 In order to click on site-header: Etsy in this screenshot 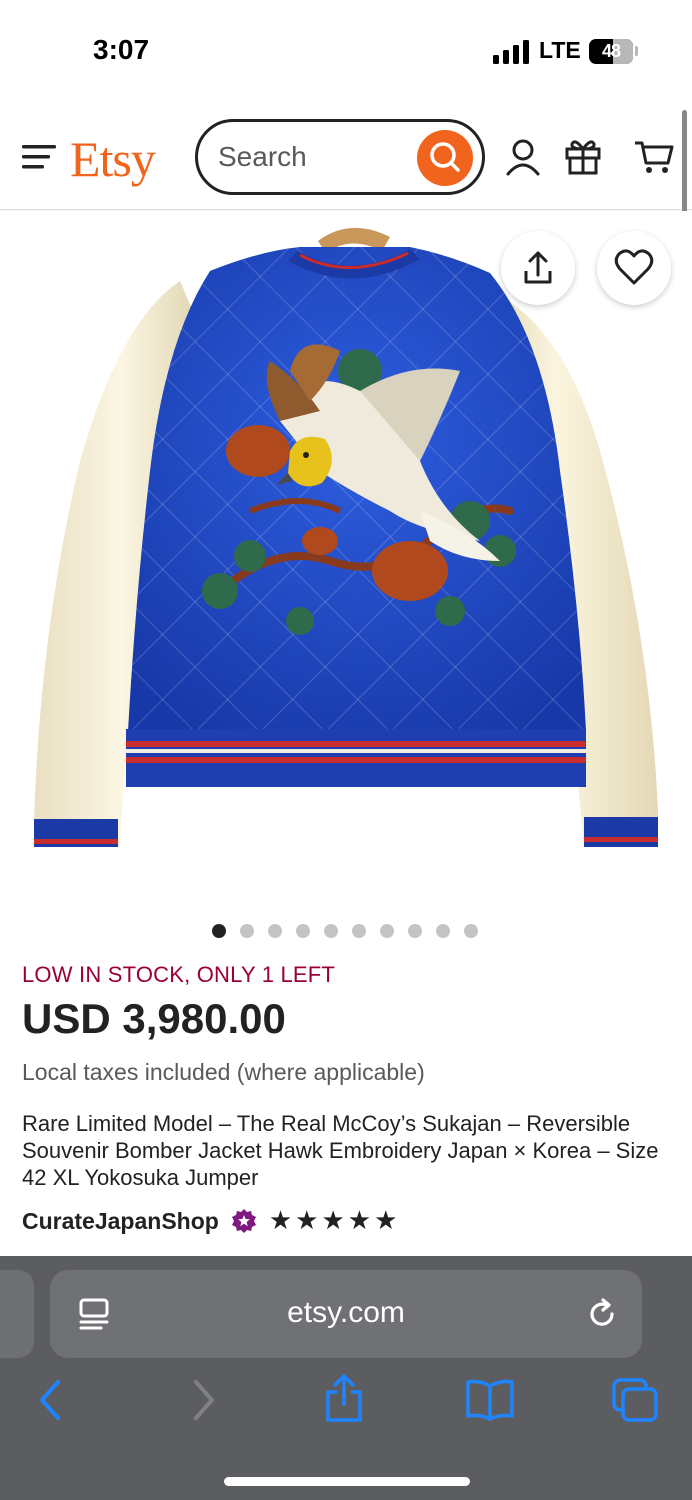, I will do `click(346, 155)`.